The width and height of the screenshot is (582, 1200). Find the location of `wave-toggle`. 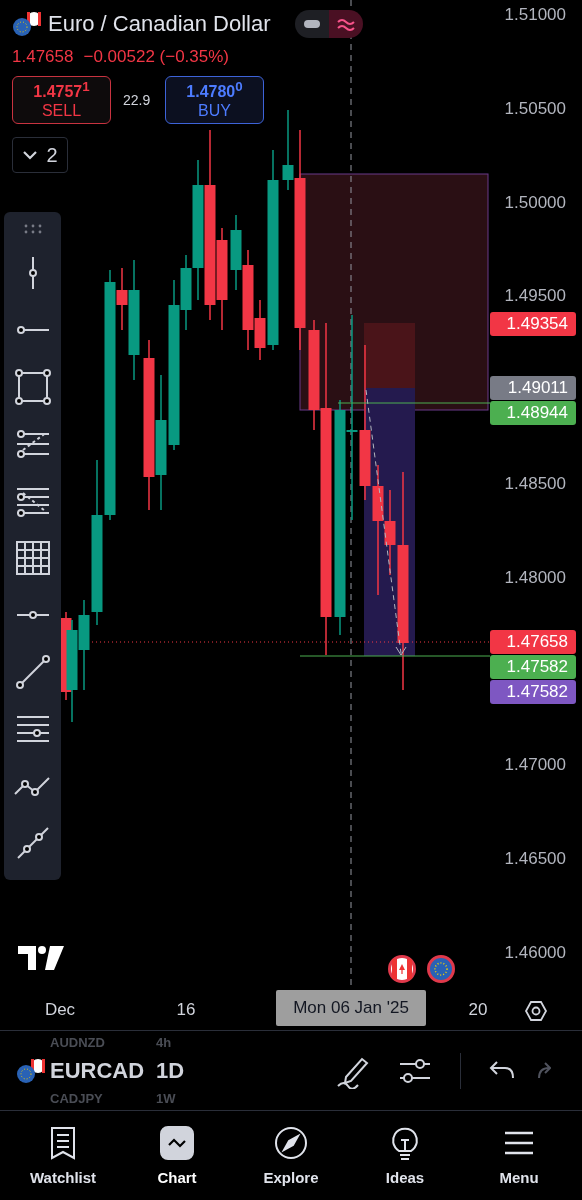

wave-toggle is located at coordinates (345, 24).